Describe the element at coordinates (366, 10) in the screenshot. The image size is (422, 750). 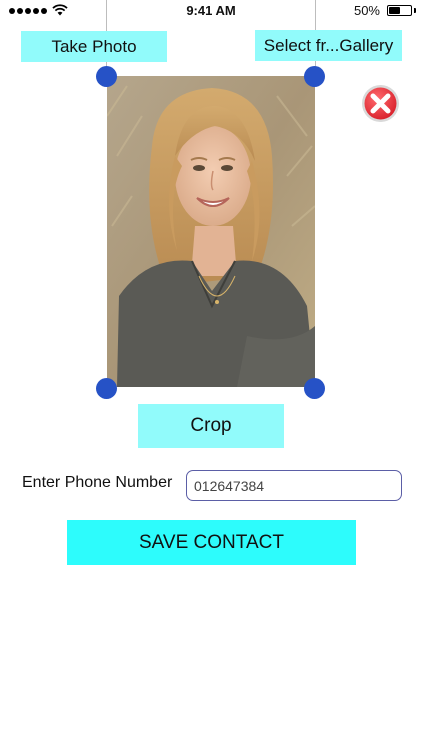
I see `battery-percent: 50%` at that location.